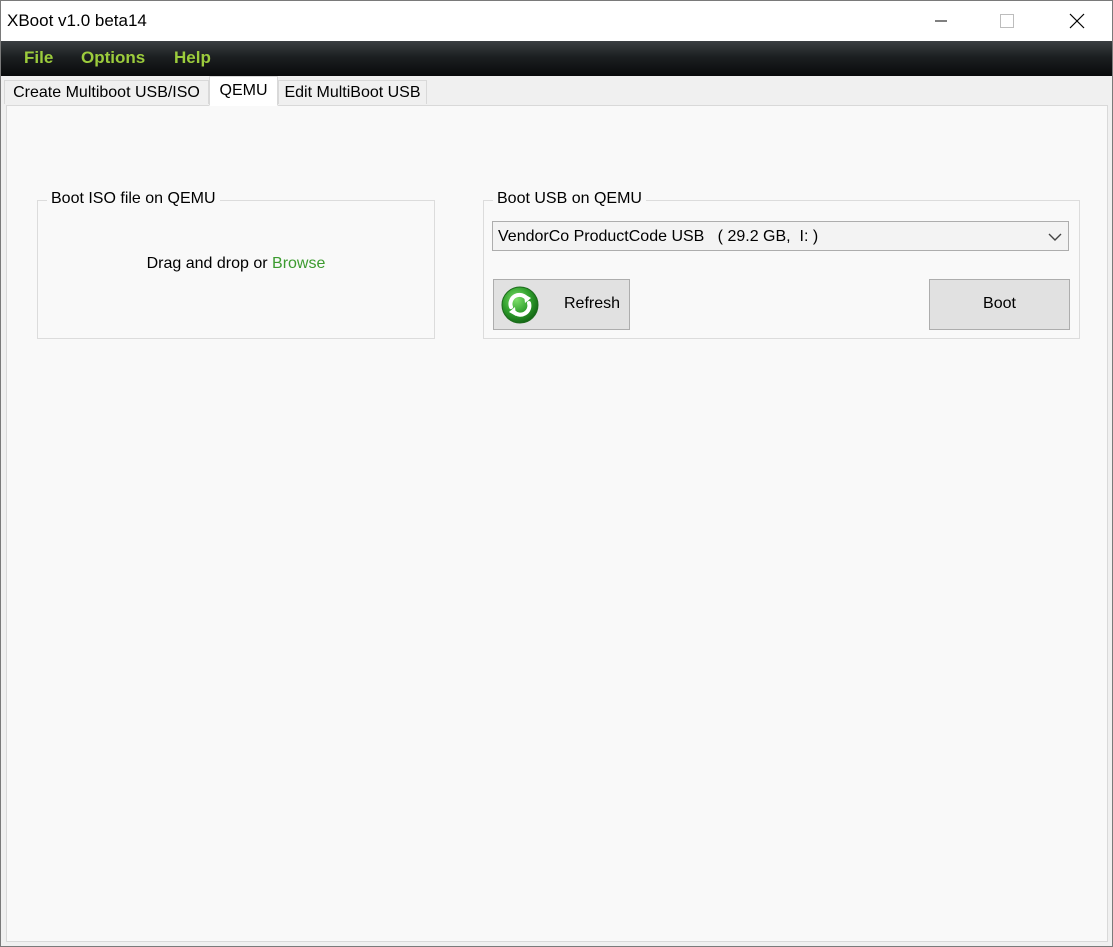  I want to click on menu-bar: File Options Help, so click(556, 58).